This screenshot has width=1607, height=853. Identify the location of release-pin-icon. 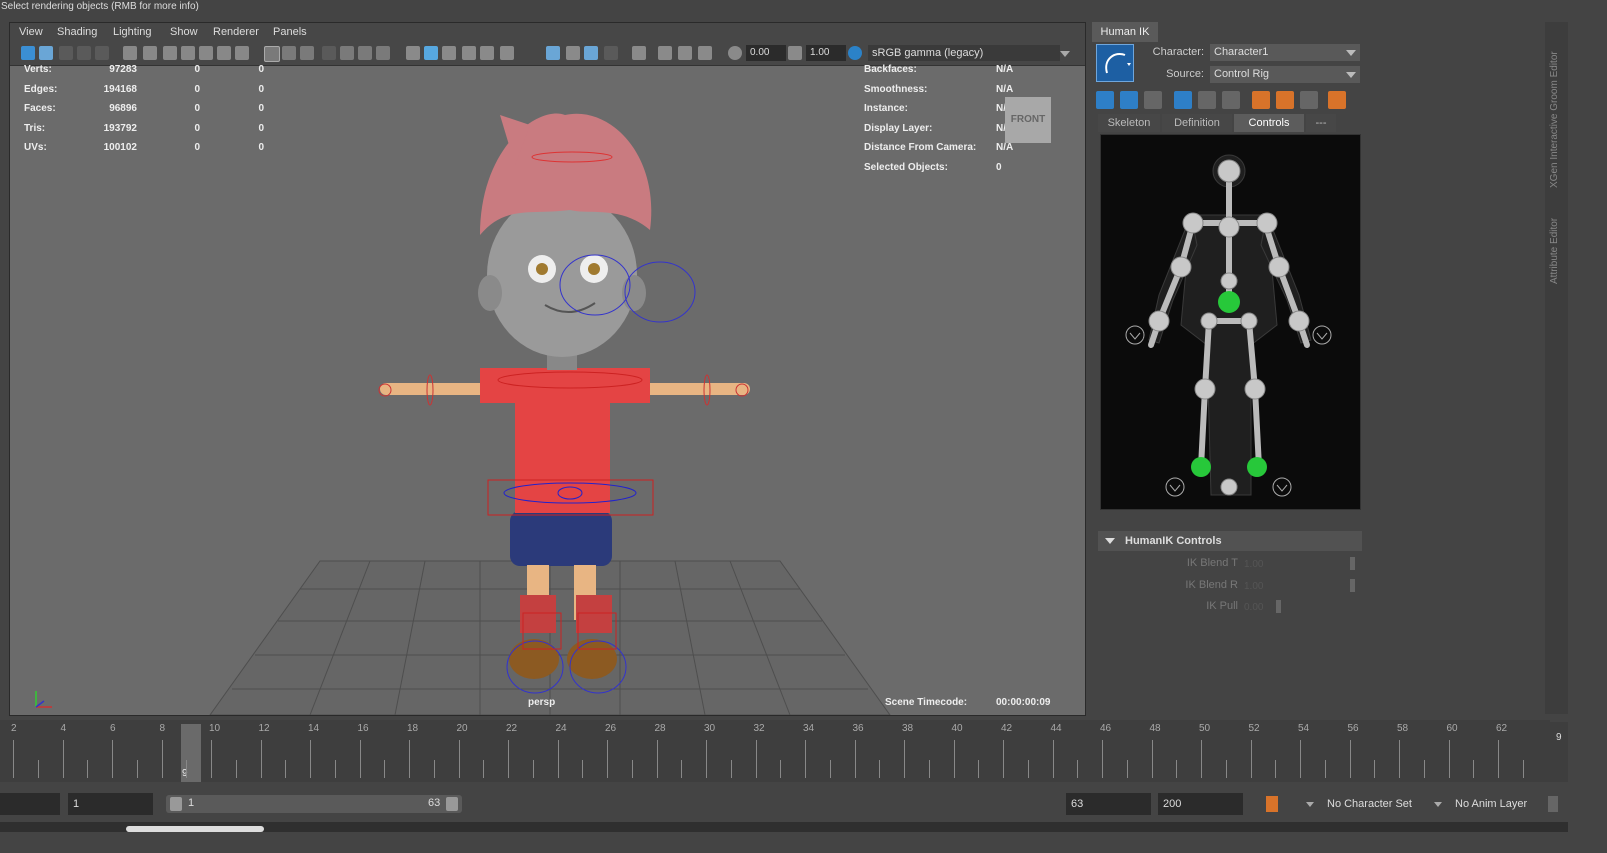
(1309, 100).